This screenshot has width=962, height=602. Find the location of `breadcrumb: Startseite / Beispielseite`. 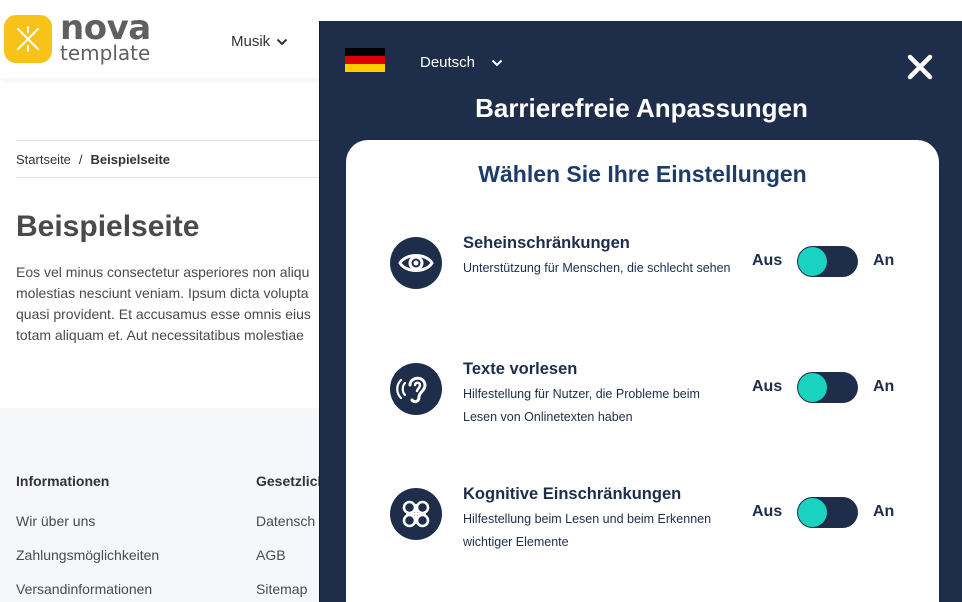

breadcrumb: Startseite / Beispielseite is located at coordinates (176, 159).